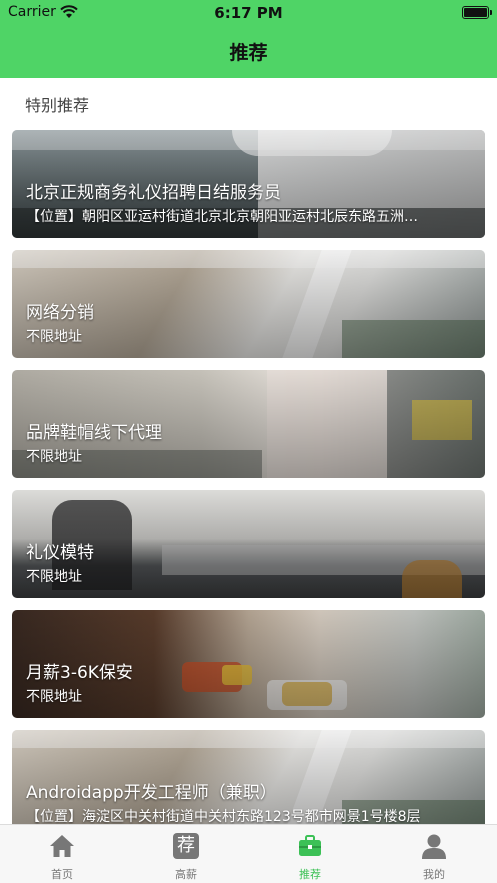  I want to click on tab-high-salary: 荐 高薪, so click(186, 854).